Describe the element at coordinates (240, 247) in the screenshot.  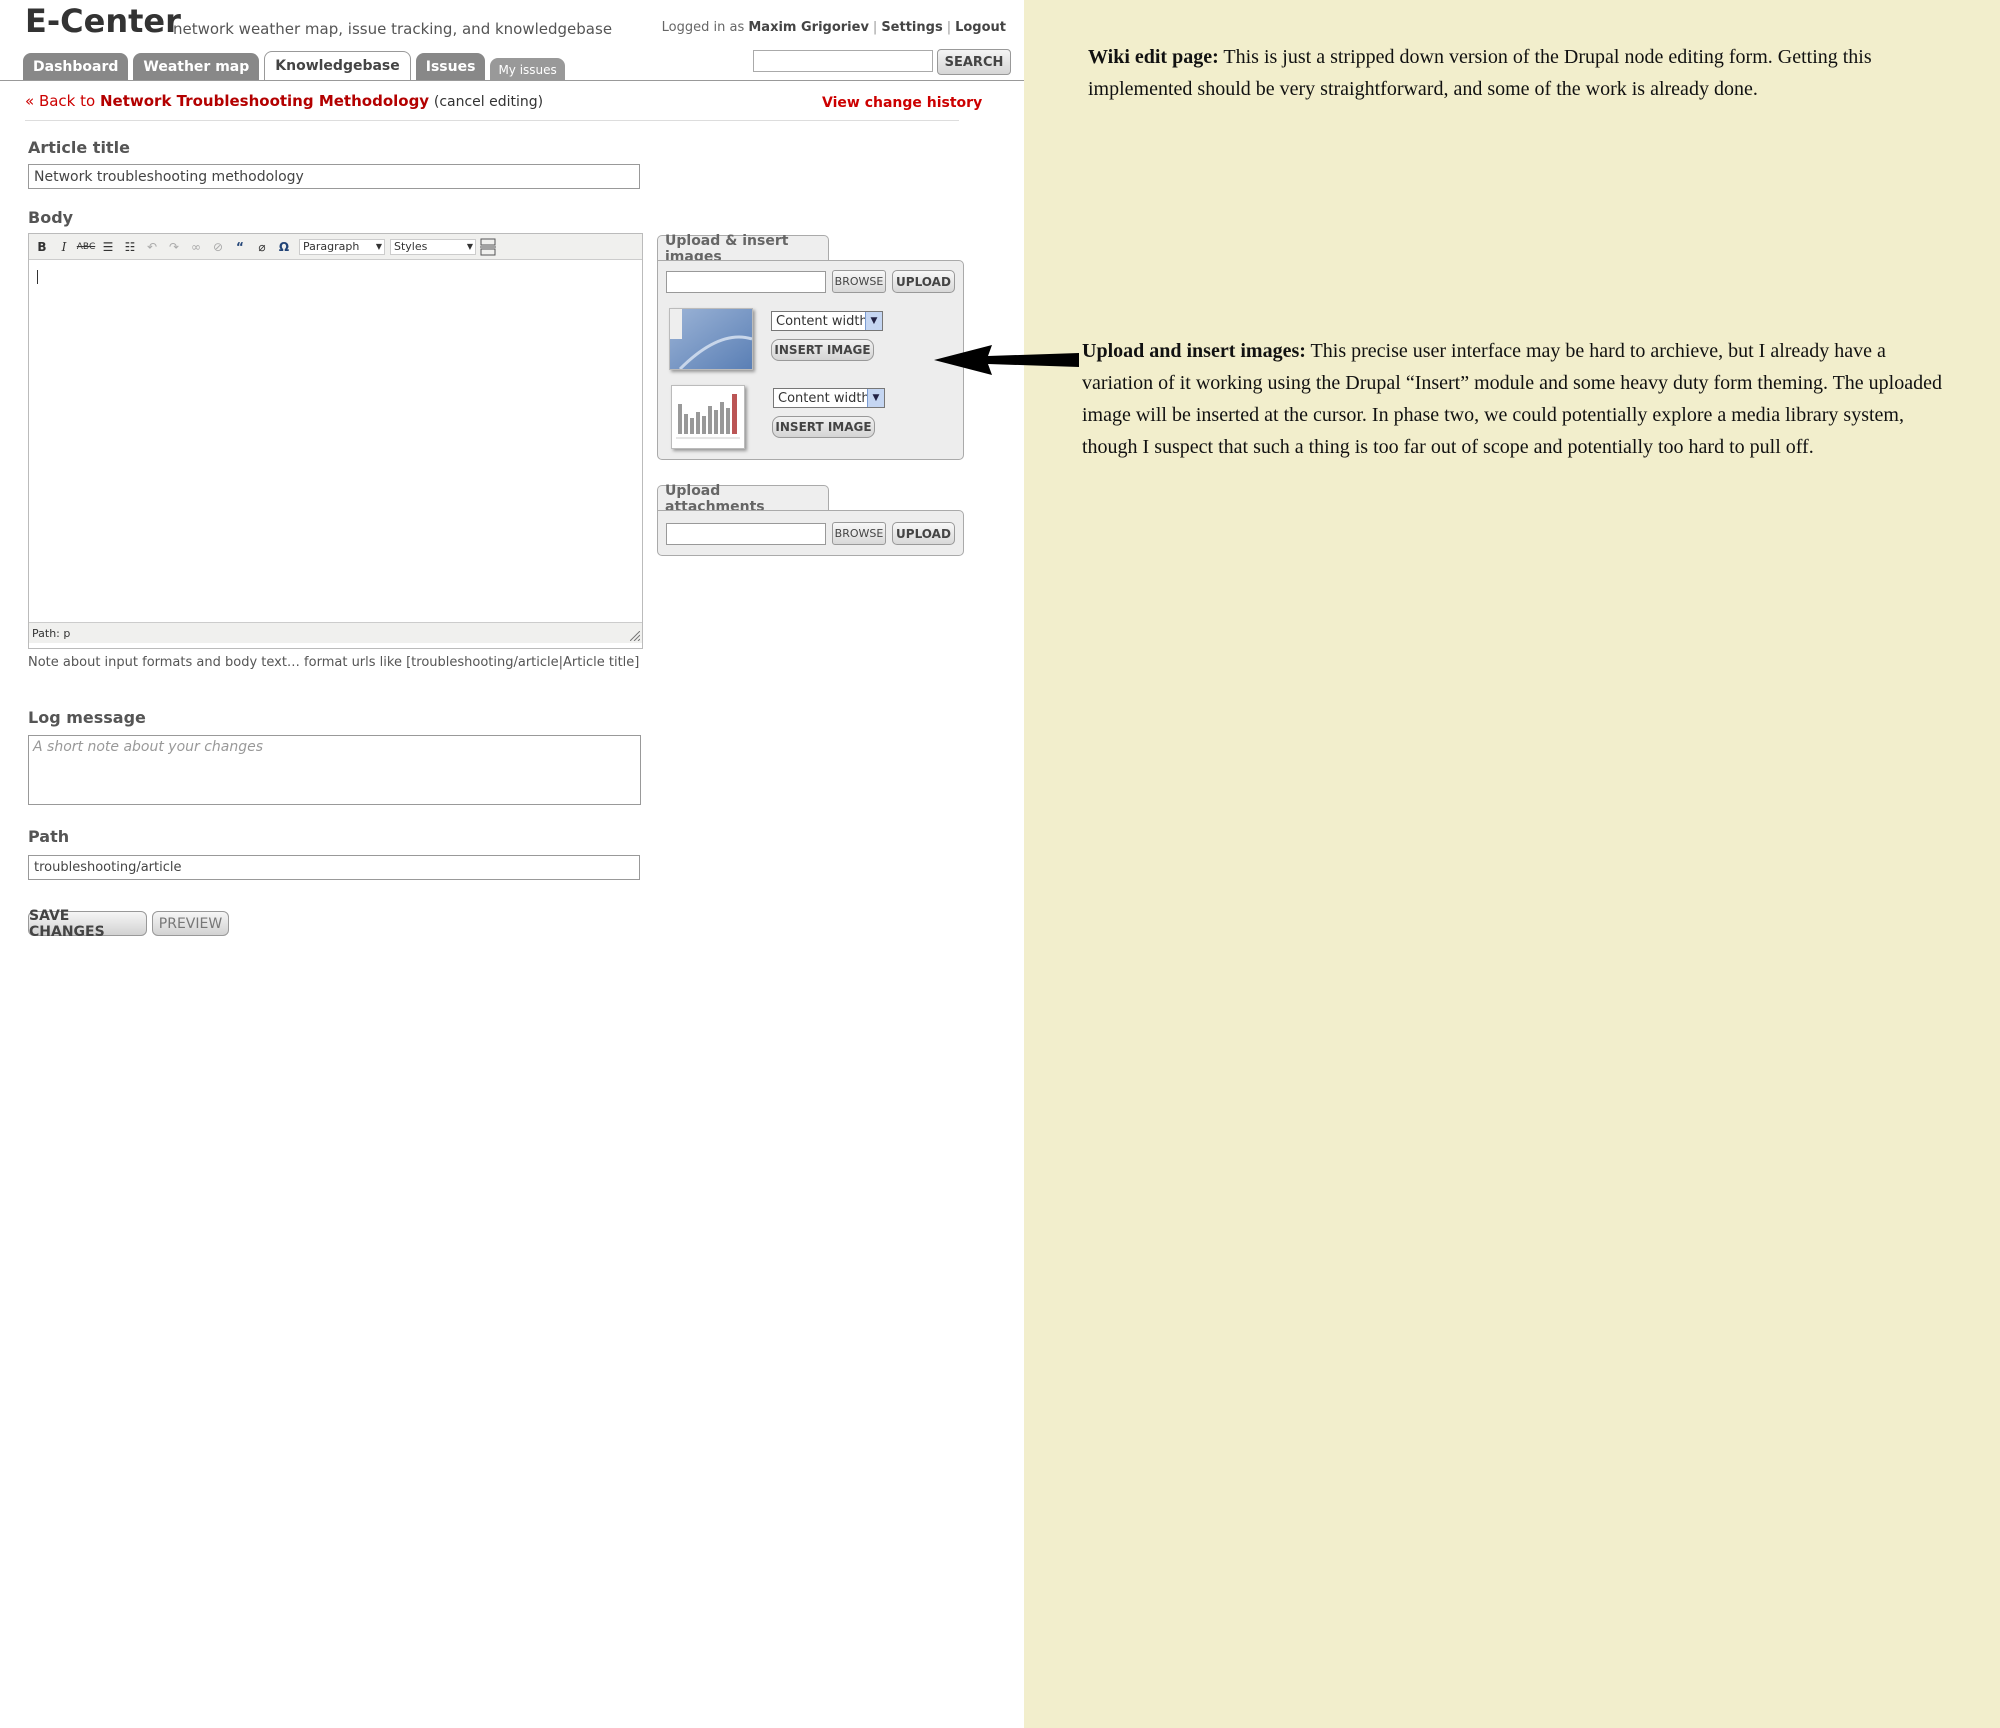
I see `blockquote-icon: “` at that location.